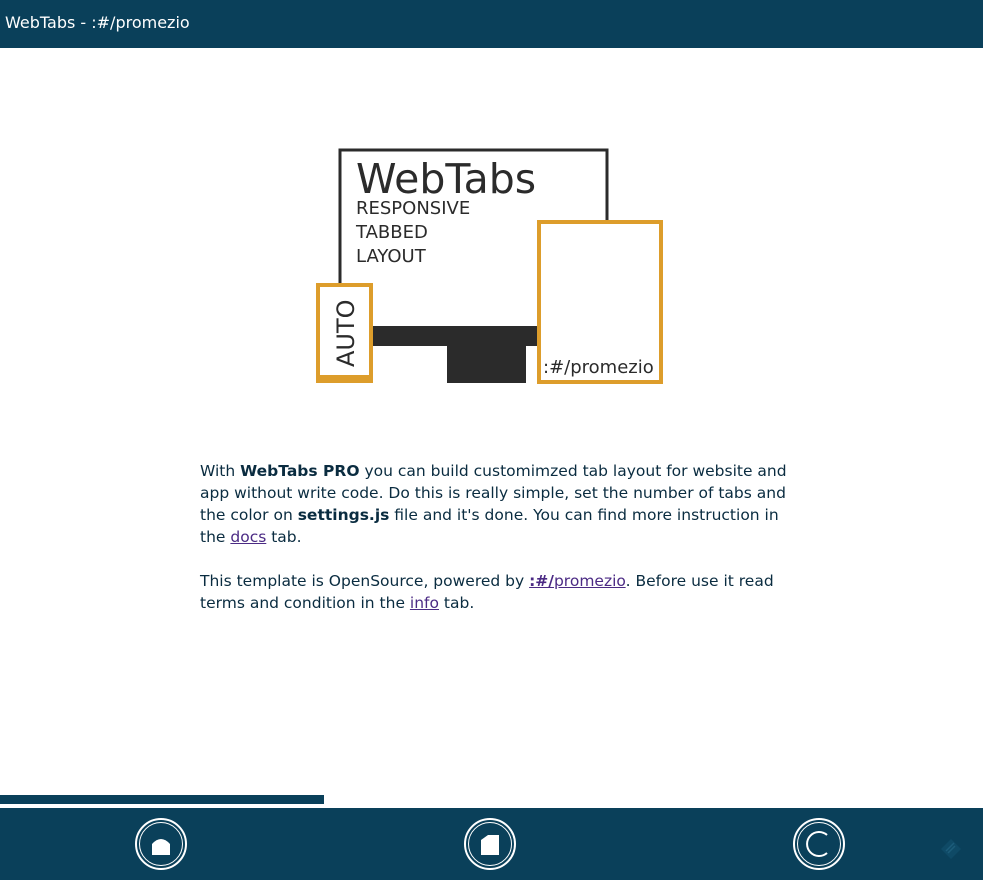 This screenshot has height=880, width=983. What do you see at coordinates (162, 799) in the screenshot?
I see `tab-progress-bar` at bounding box center [162, 799].